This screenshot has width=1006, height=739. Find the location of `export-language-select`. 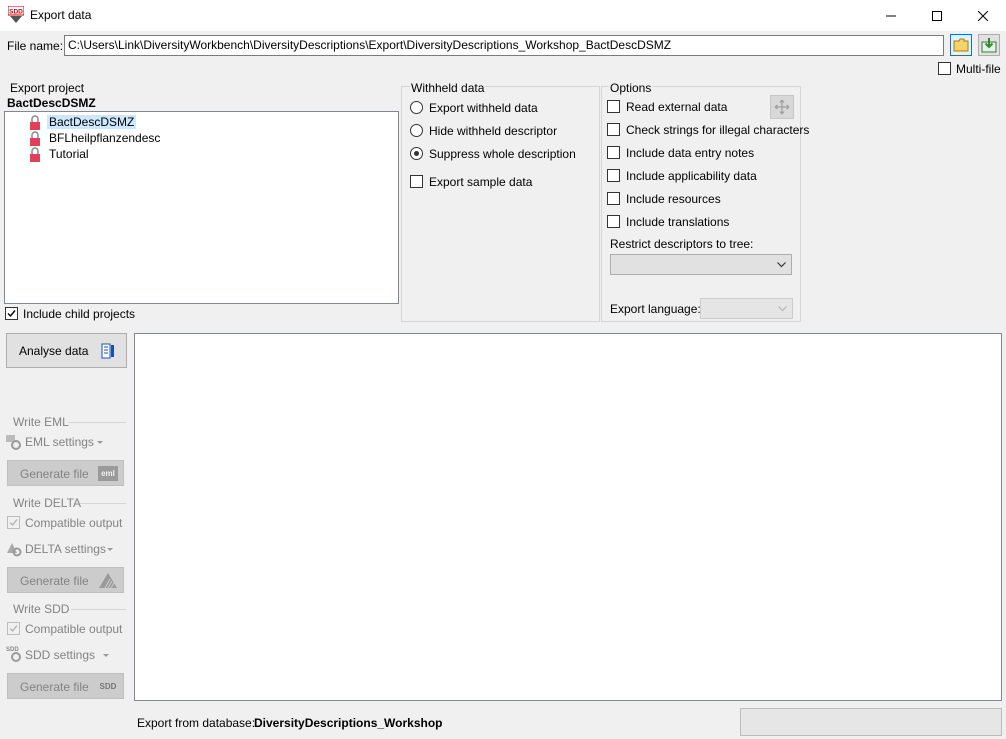

export-language-select is located at coordinates (746, 308).